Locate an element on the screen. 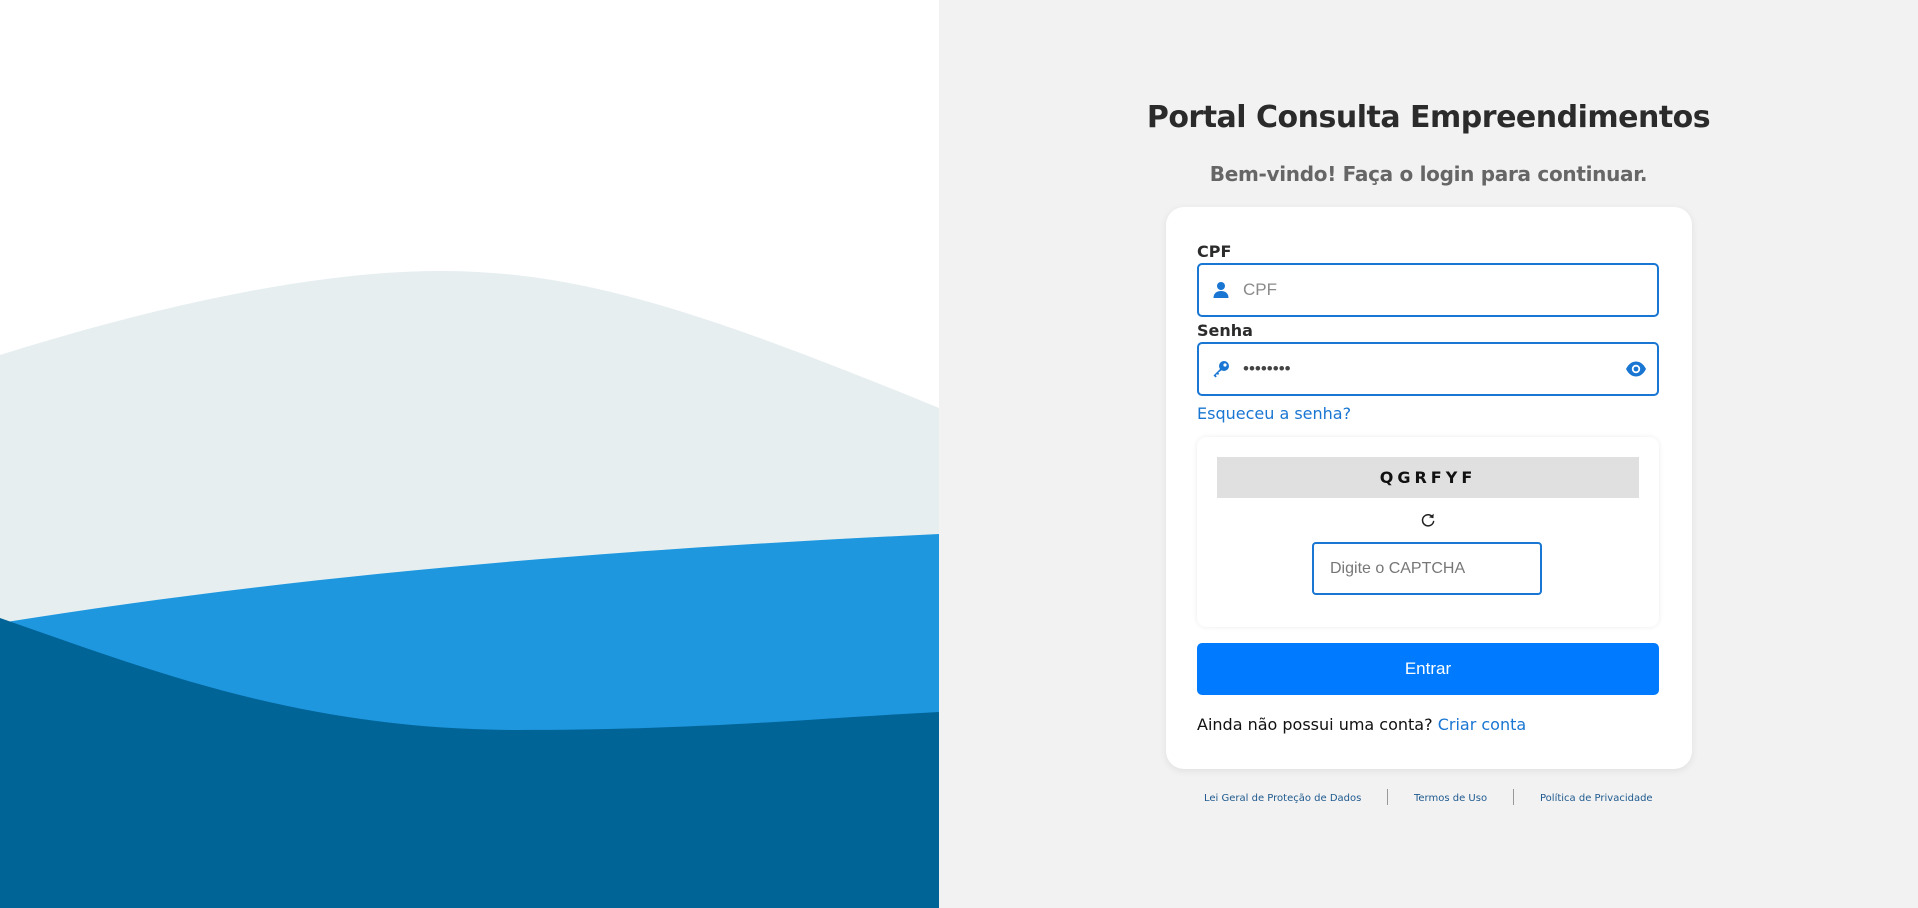  key-icon is located at coordinates (1221, 369).